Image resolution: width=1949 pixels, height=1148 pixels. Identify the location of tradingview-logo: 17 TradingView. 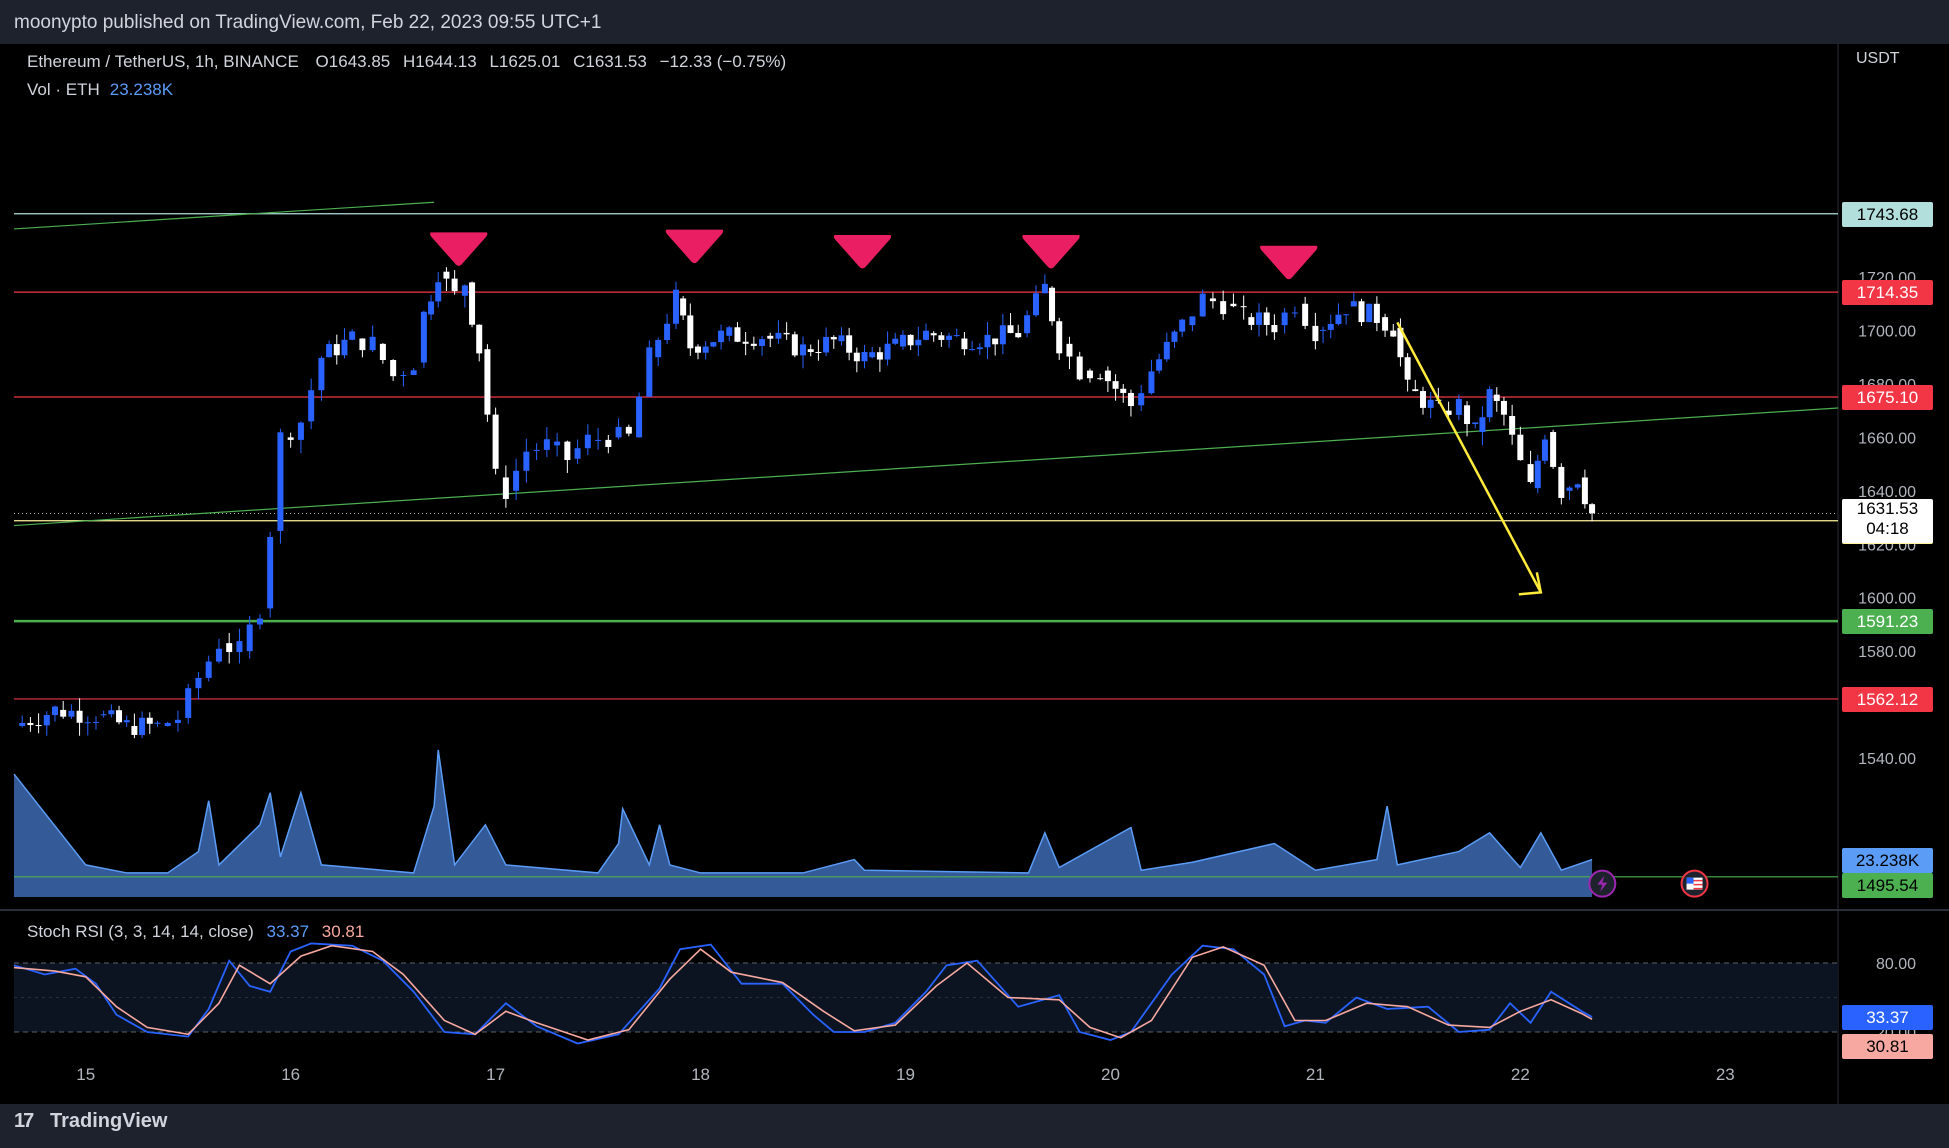
(90, 1121).